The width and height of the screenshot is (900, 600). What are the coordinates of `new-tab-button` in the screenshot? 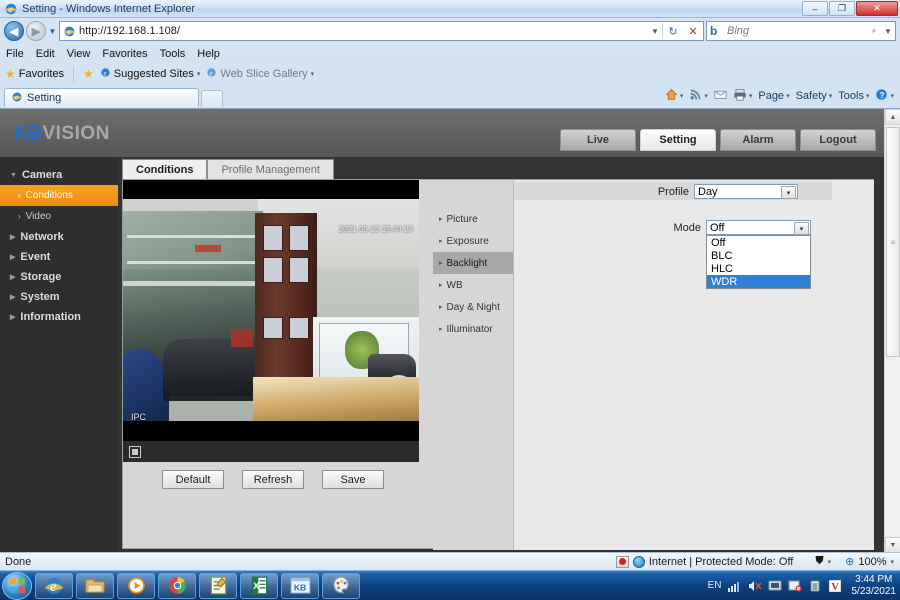 It's located at (212, 98).